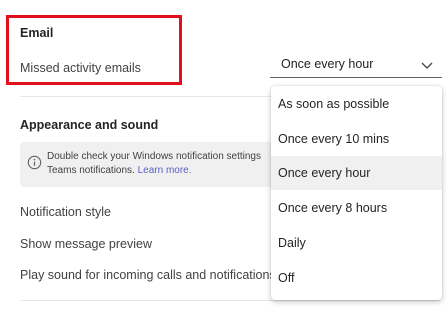  Describe the element at coordinates (86, 244) in the screenshot. I see `show-message-preview-label: Show message preview` at that location.